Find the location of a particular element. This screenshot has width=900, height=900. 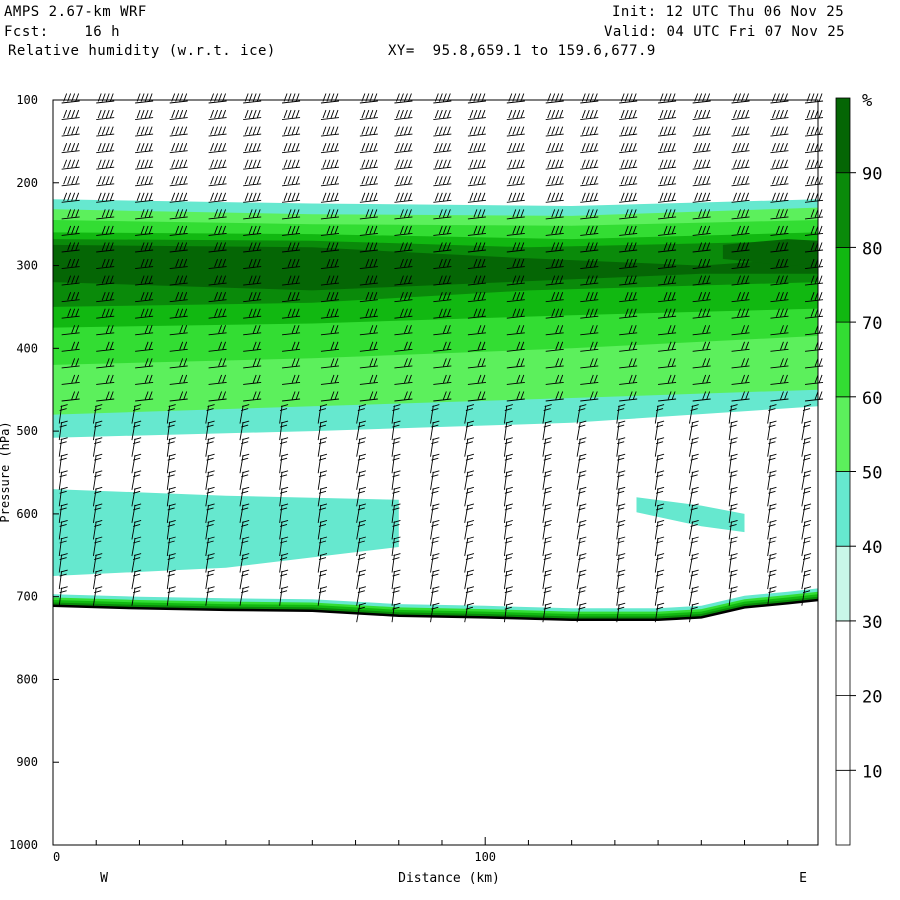

colorbar-label: 50 is located at coordinates (872, 474).